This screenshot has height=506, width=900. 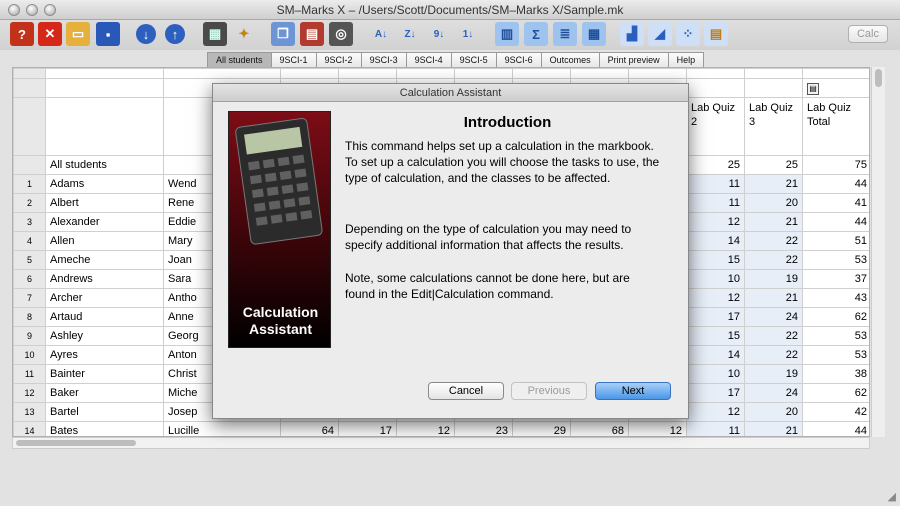 I want to click on last-name-cell: Adams, so click(x=104, y=184).